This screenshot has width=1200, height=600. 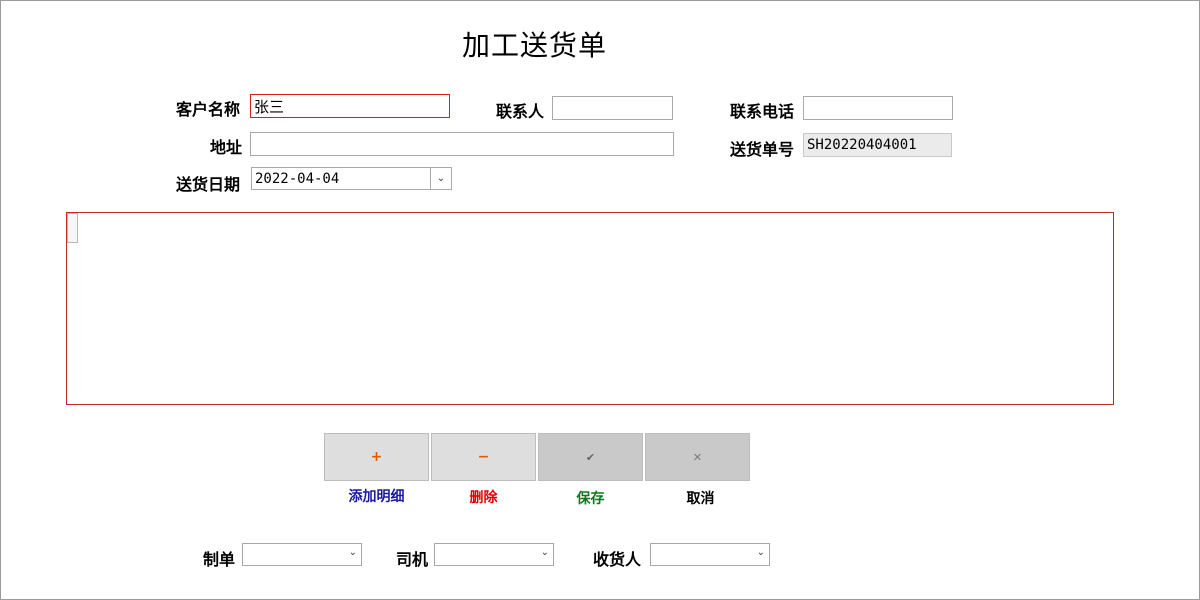 I want to click on cancel-button: ✕, so click(x=697, y=457).